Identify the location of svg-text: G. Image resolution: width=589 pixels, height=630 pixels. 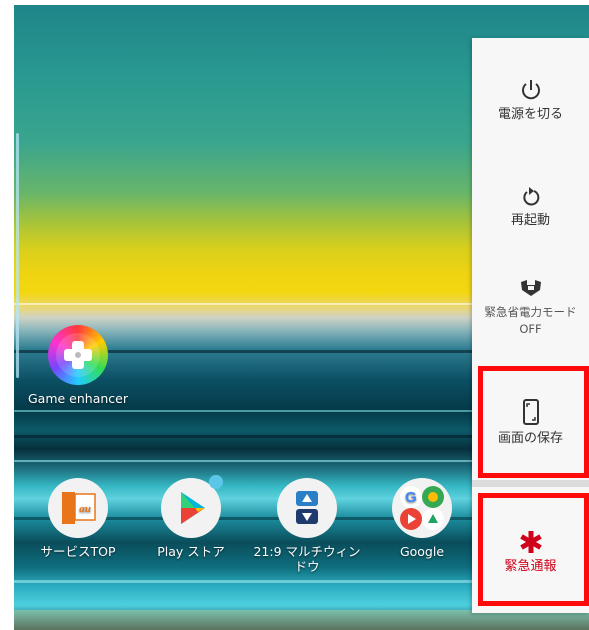
(411, 497).